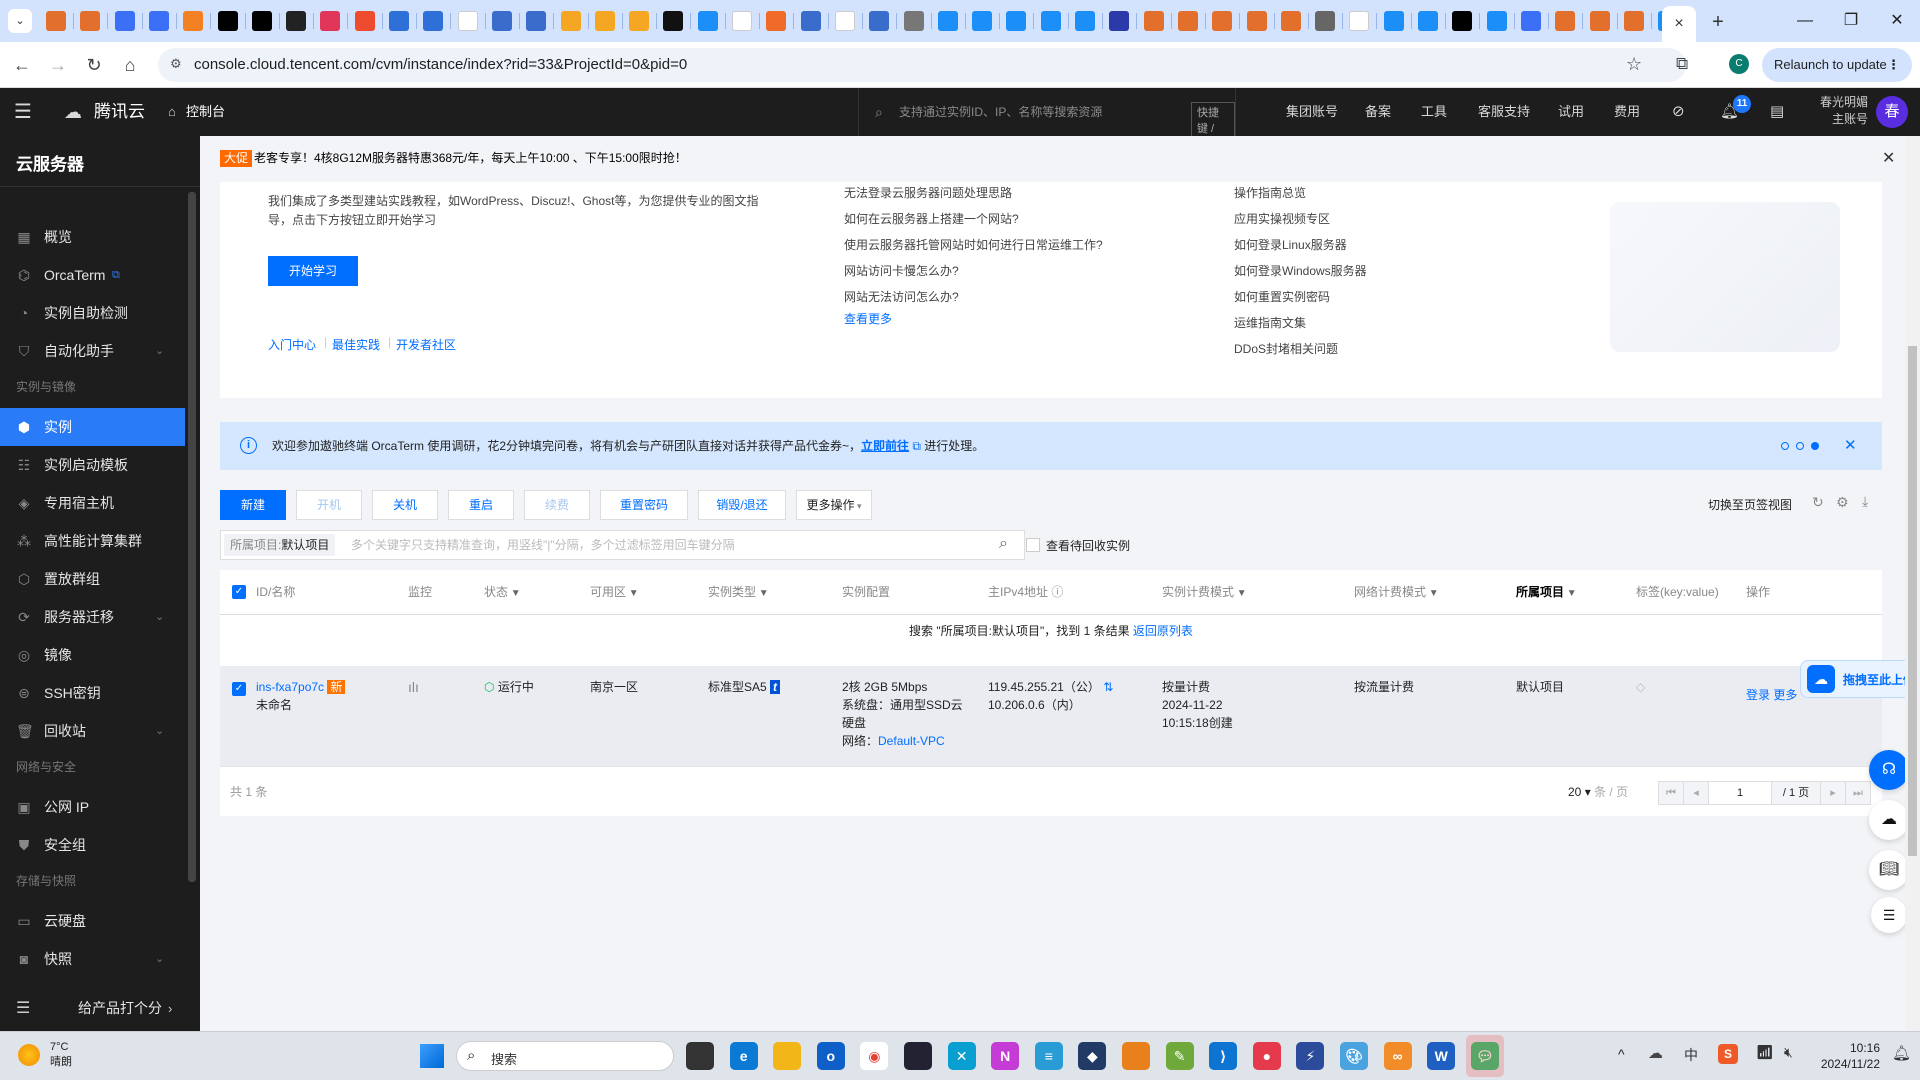  I want to click on virtualbox-icon: ◆, so click(1092, 1056).